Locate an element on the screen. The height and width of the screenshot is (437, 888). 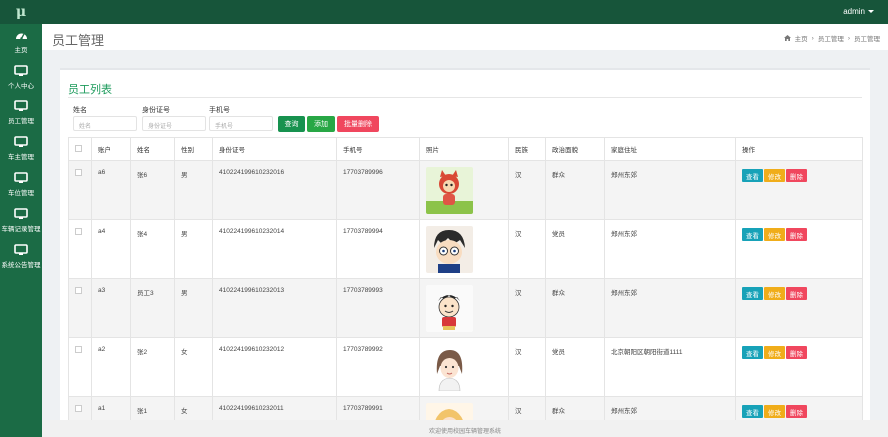
id-cell: 410224199610232012 is located at coordinates (274, 367).